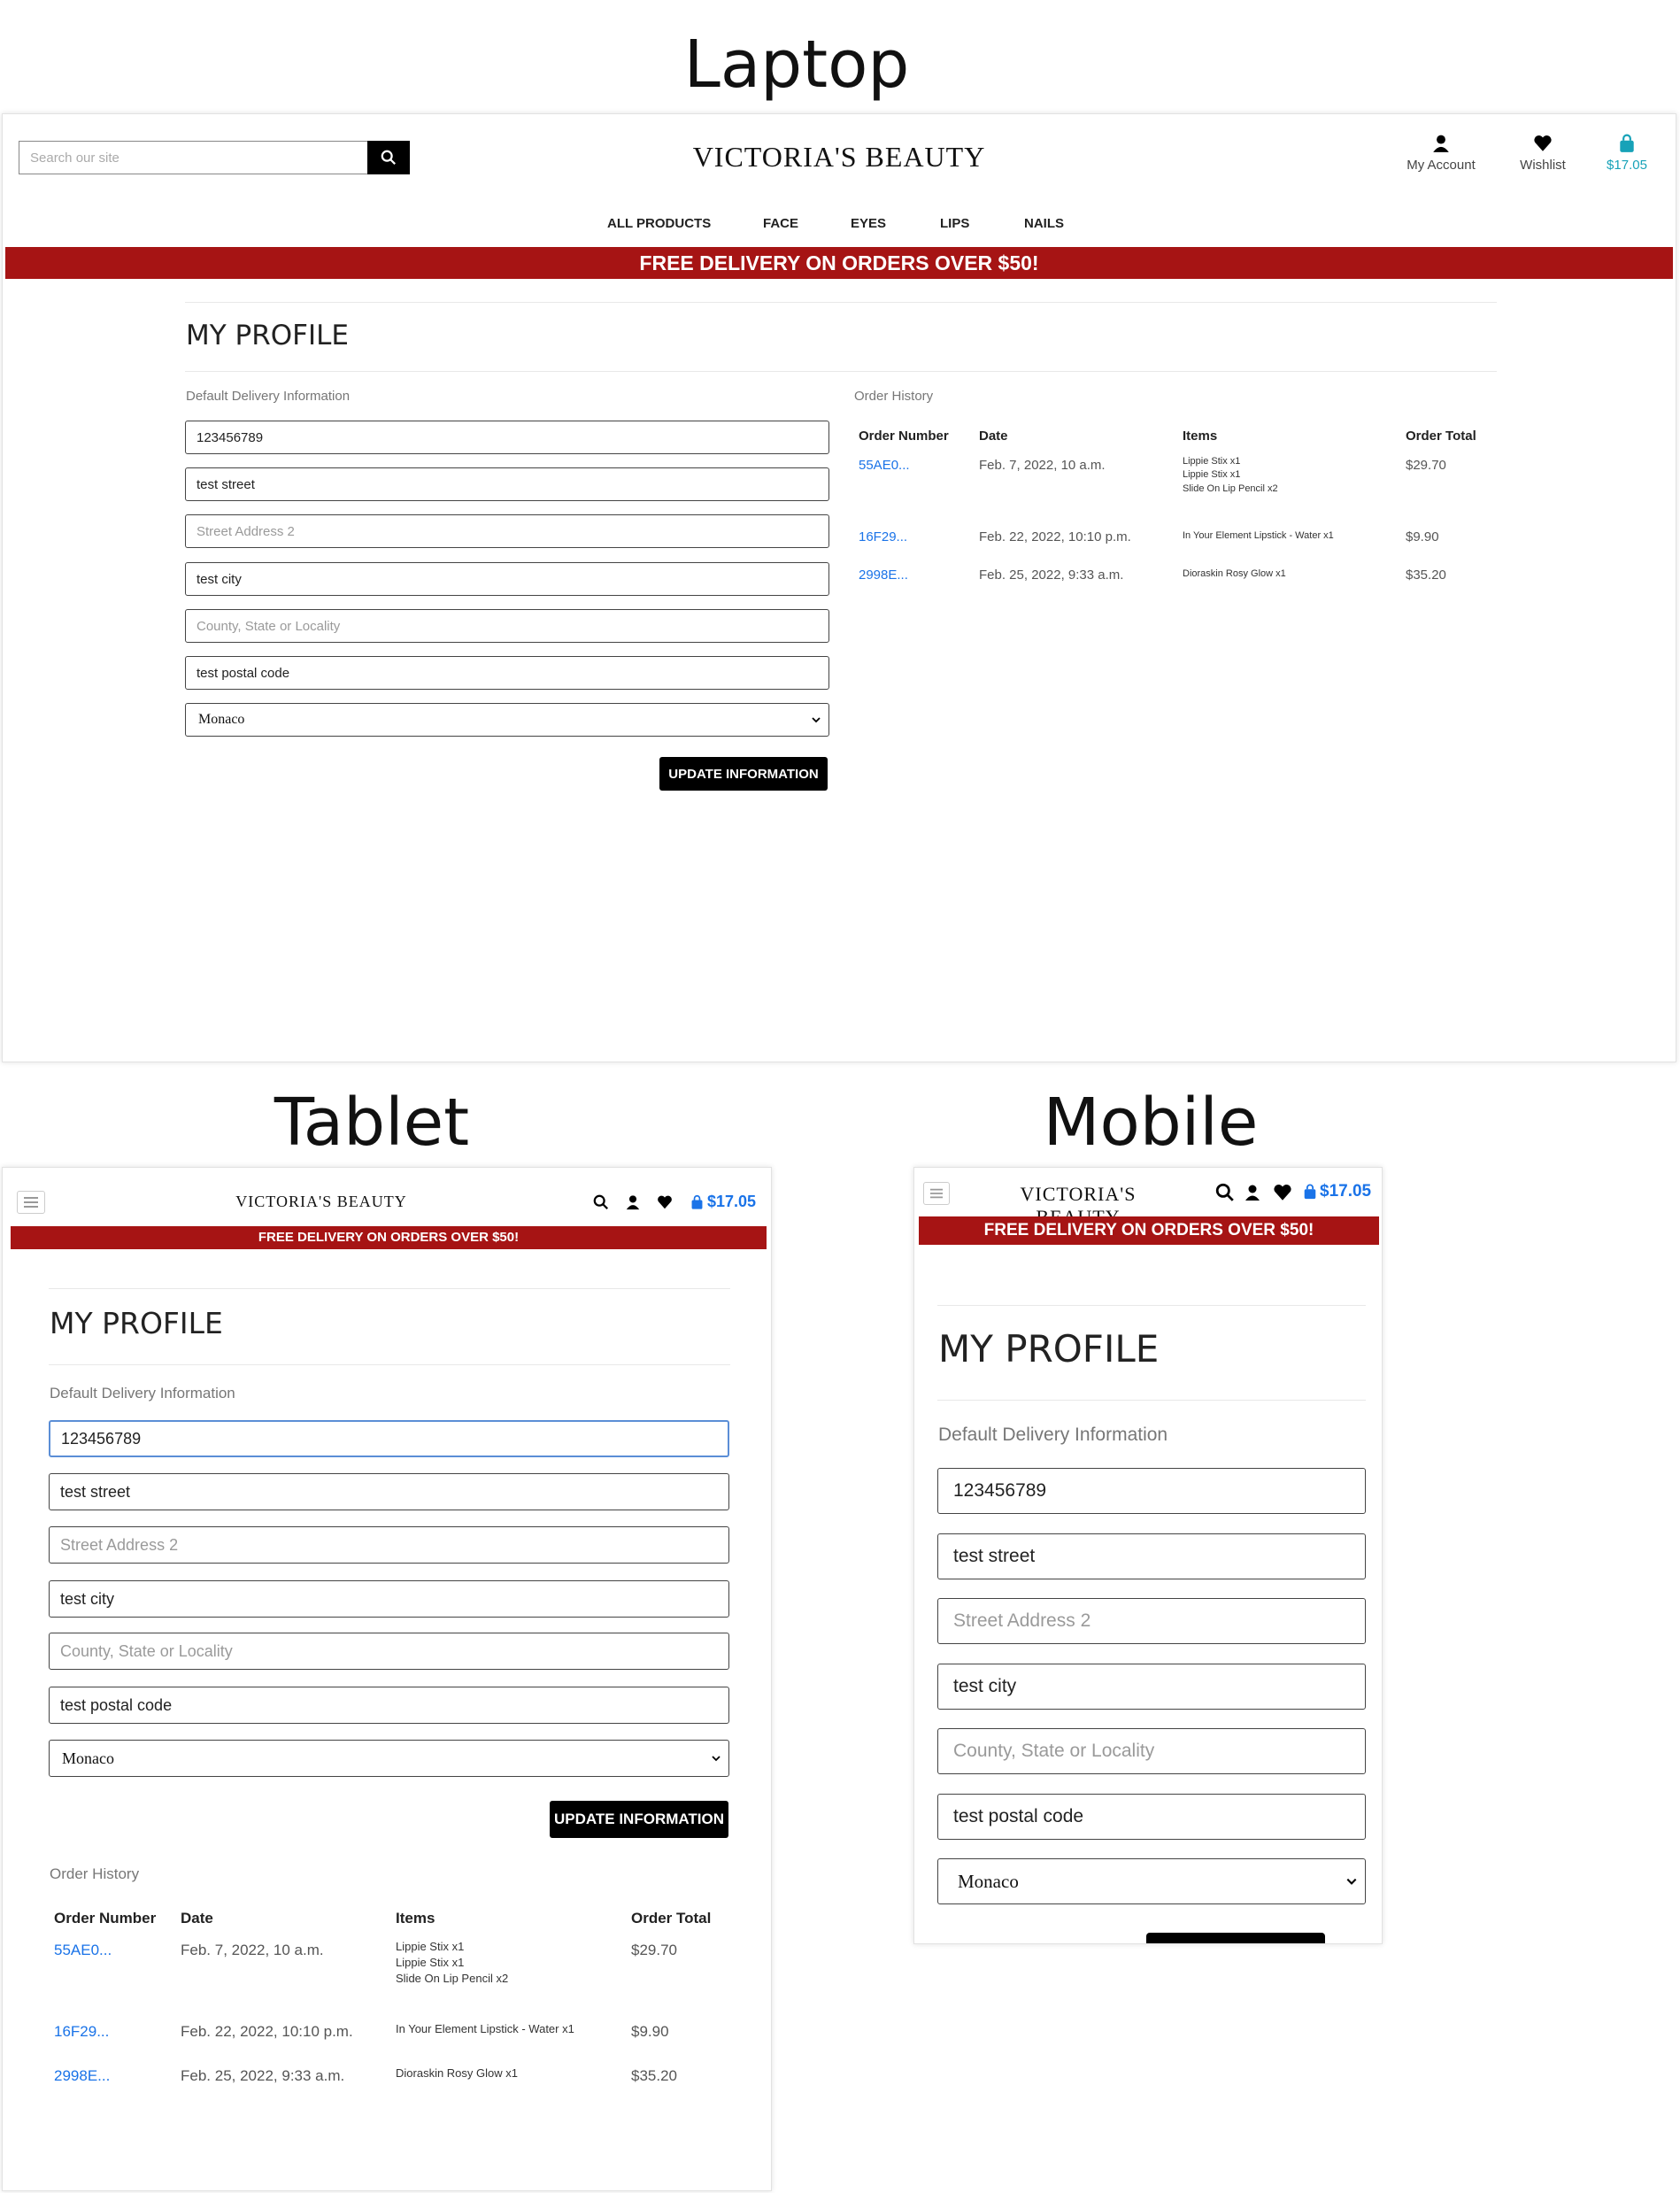 This screenshot has width=1680, height=2193. Describe the element at coordinates (194, 157) in the screenshot. I see `search-input: Search our site` at that location.